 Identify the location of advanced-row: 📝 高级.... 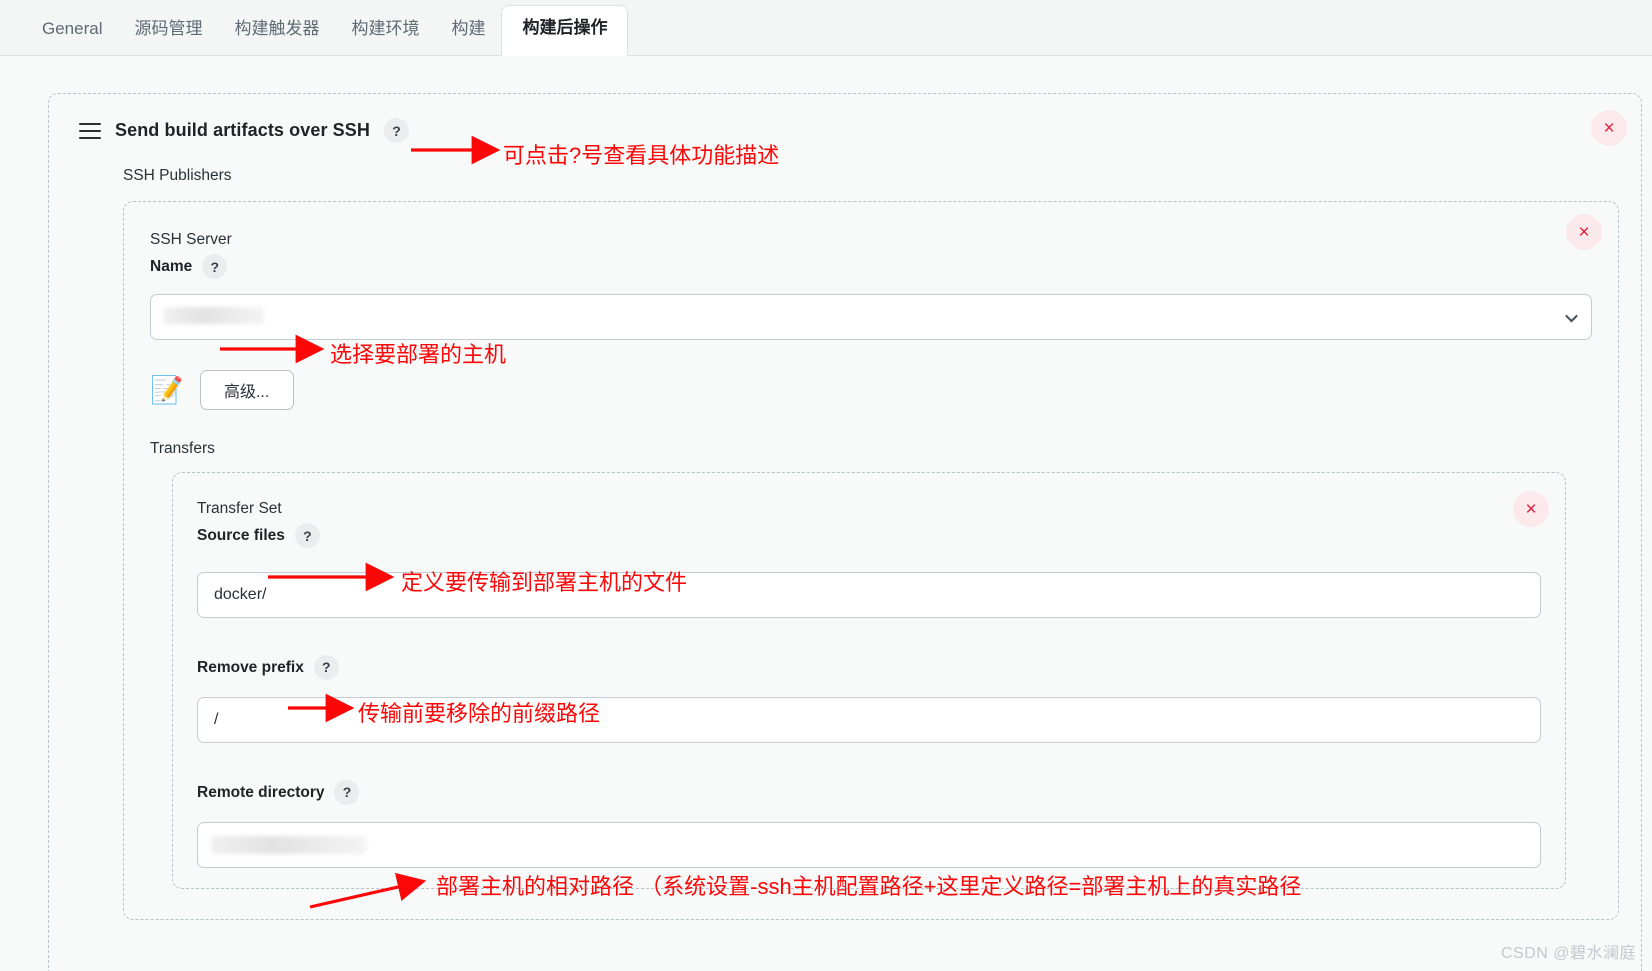
(871, 390).